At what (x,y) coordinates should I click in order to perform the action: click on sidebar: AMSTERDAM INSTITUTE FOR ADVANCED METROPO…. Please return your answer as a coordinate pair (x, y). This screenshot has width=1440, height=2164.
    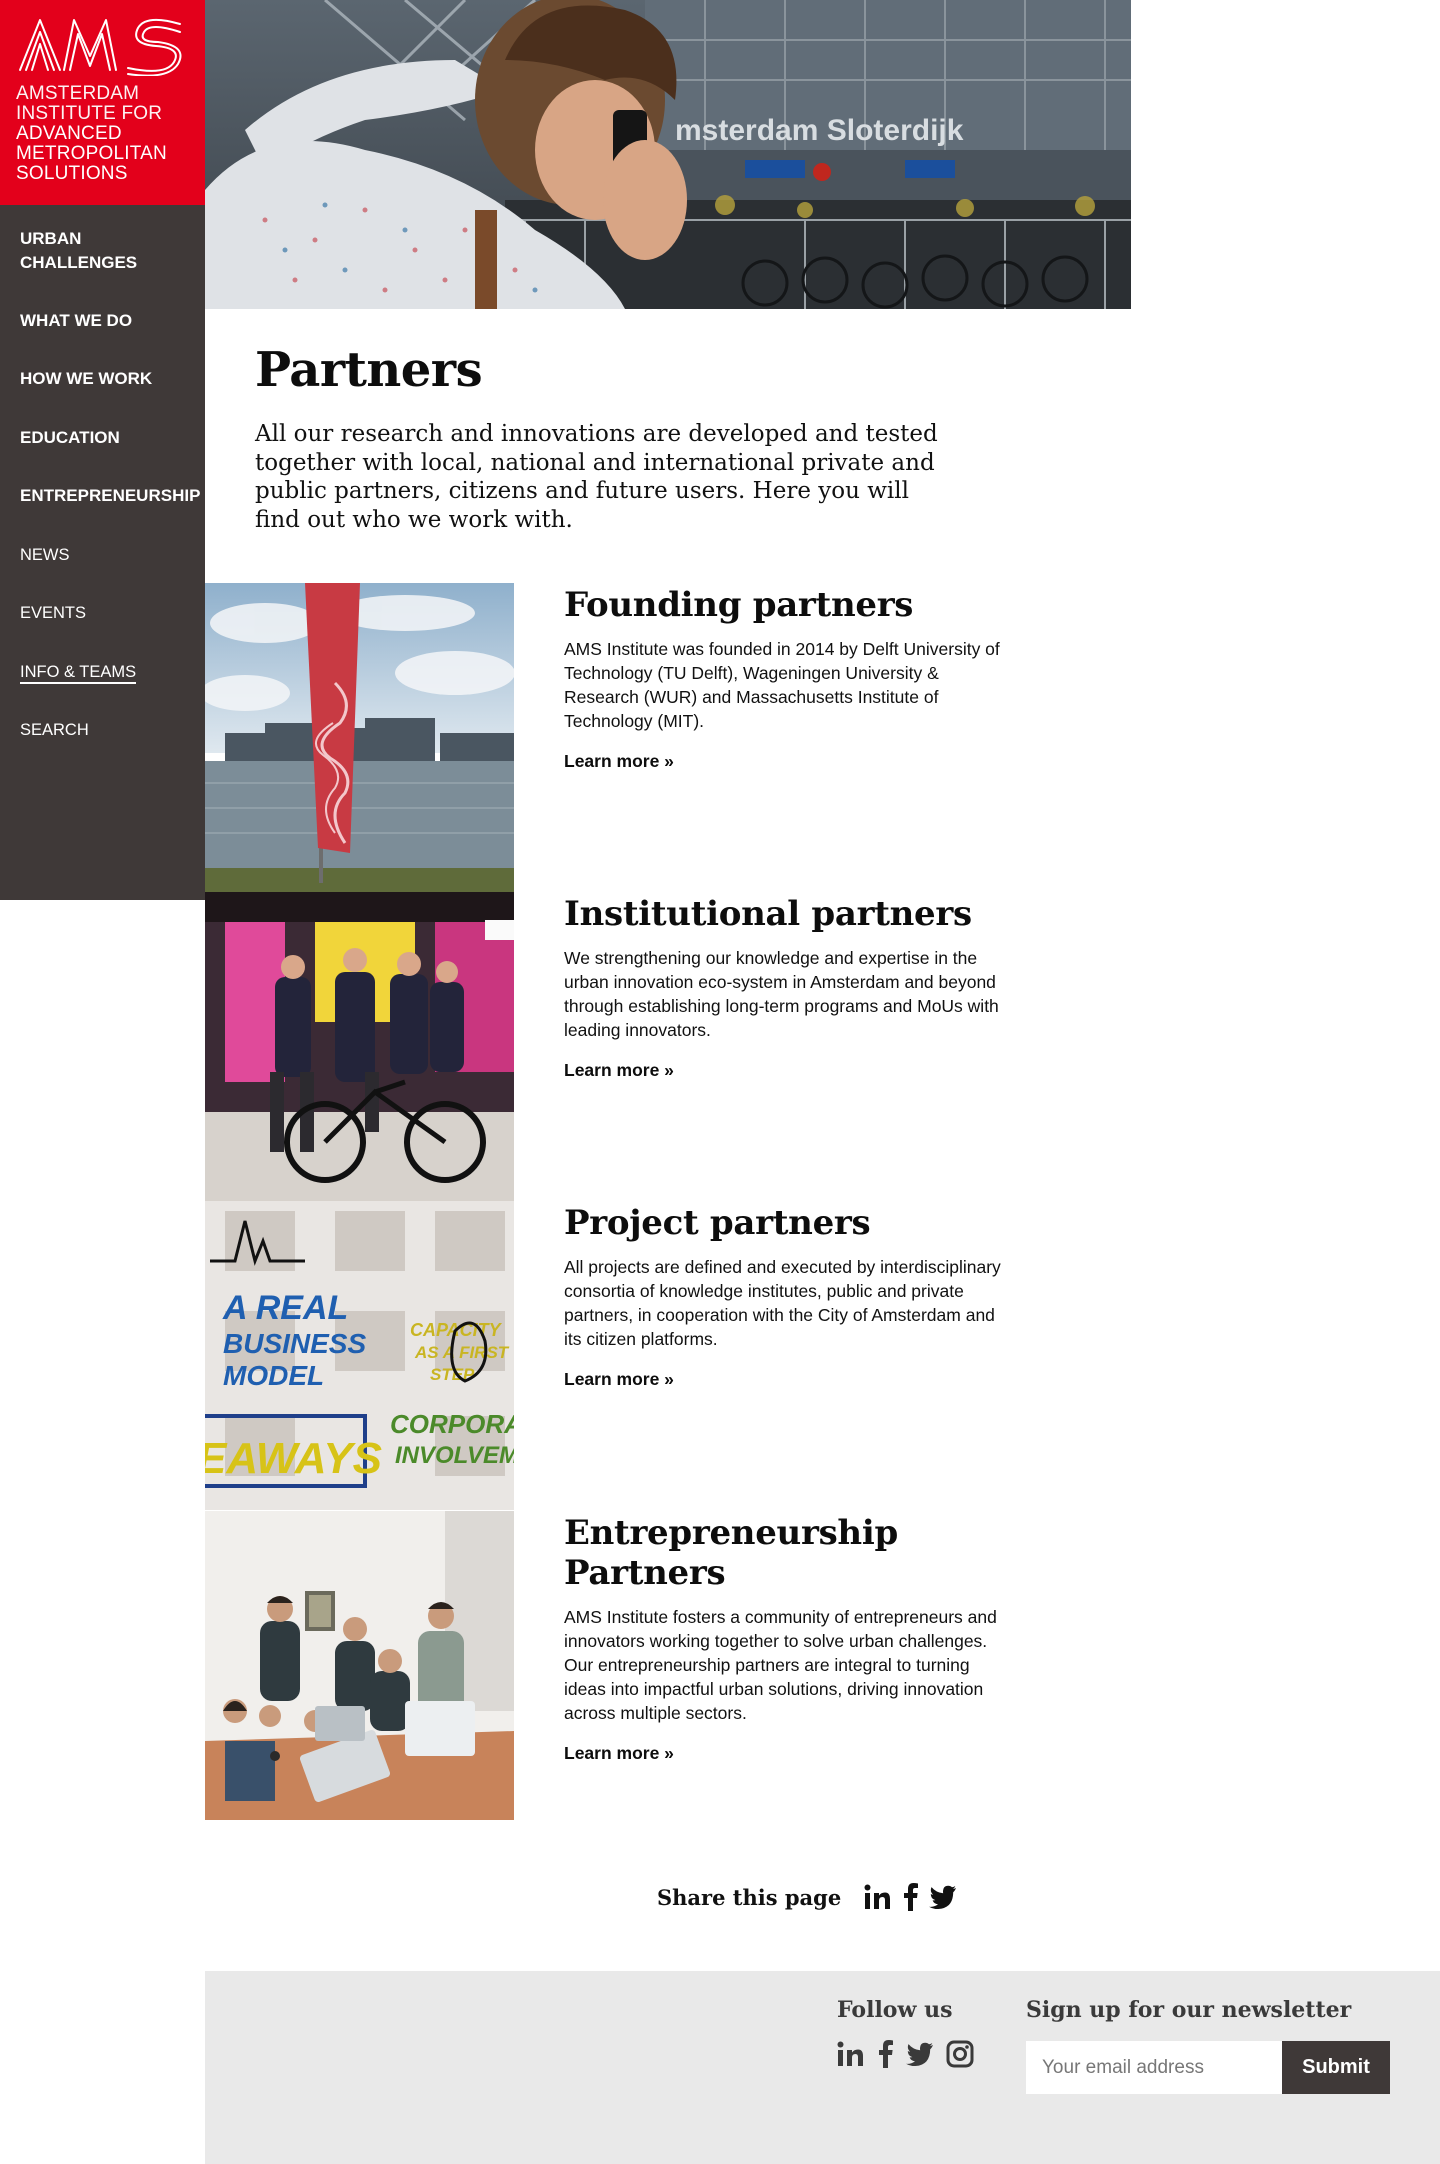
    Looking at the image, I should click on (102, 450).